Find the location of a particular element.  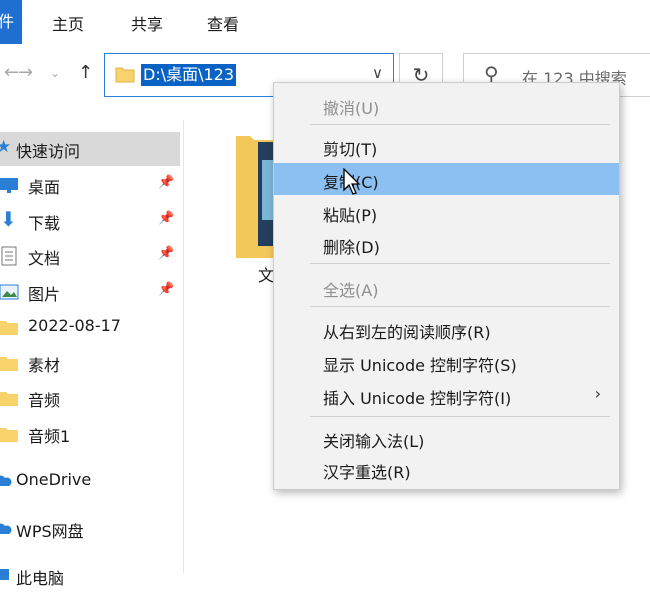

document-icon is located at coordinates (9, 256).